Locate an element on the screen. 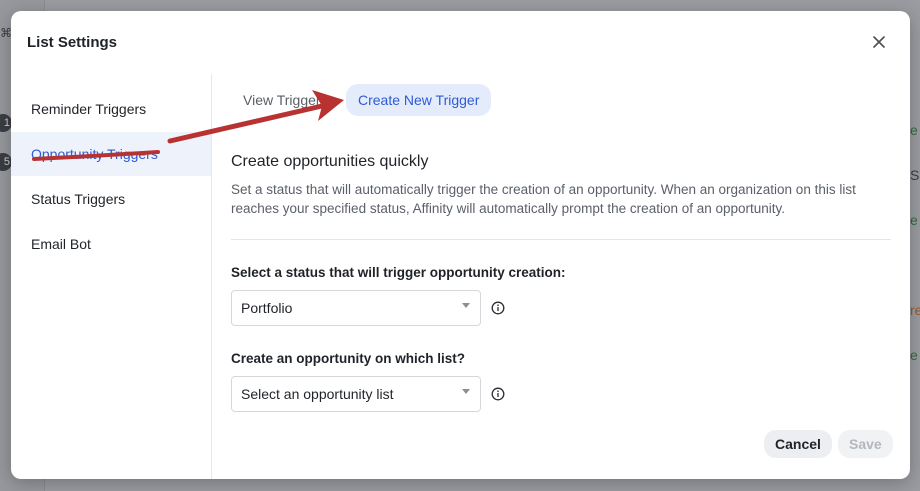 The image size is (920, 491). divider is located at coordinates (561, 239).